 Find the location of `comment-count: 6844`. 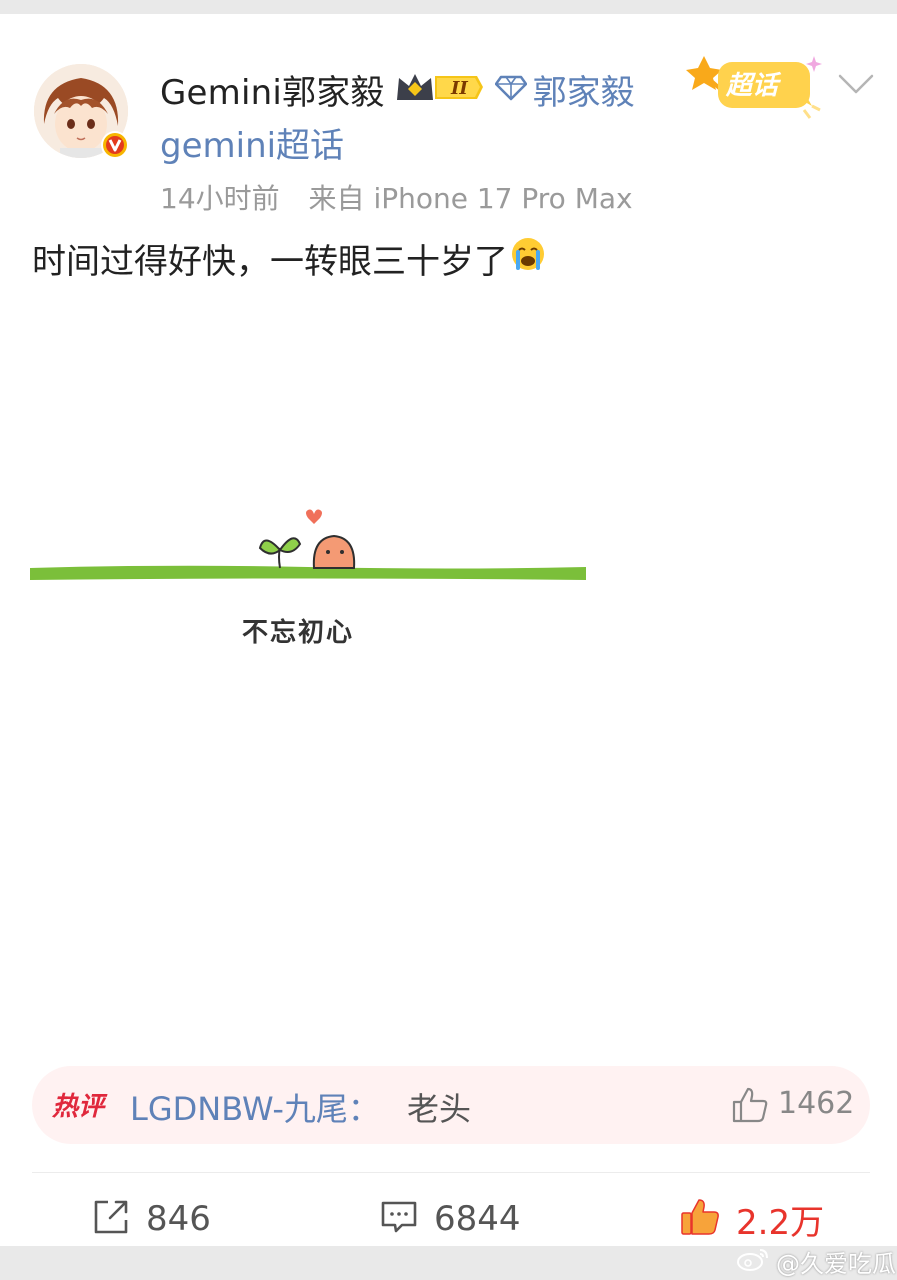

comment-count: 6844 is located at coordinates (477, 1219).